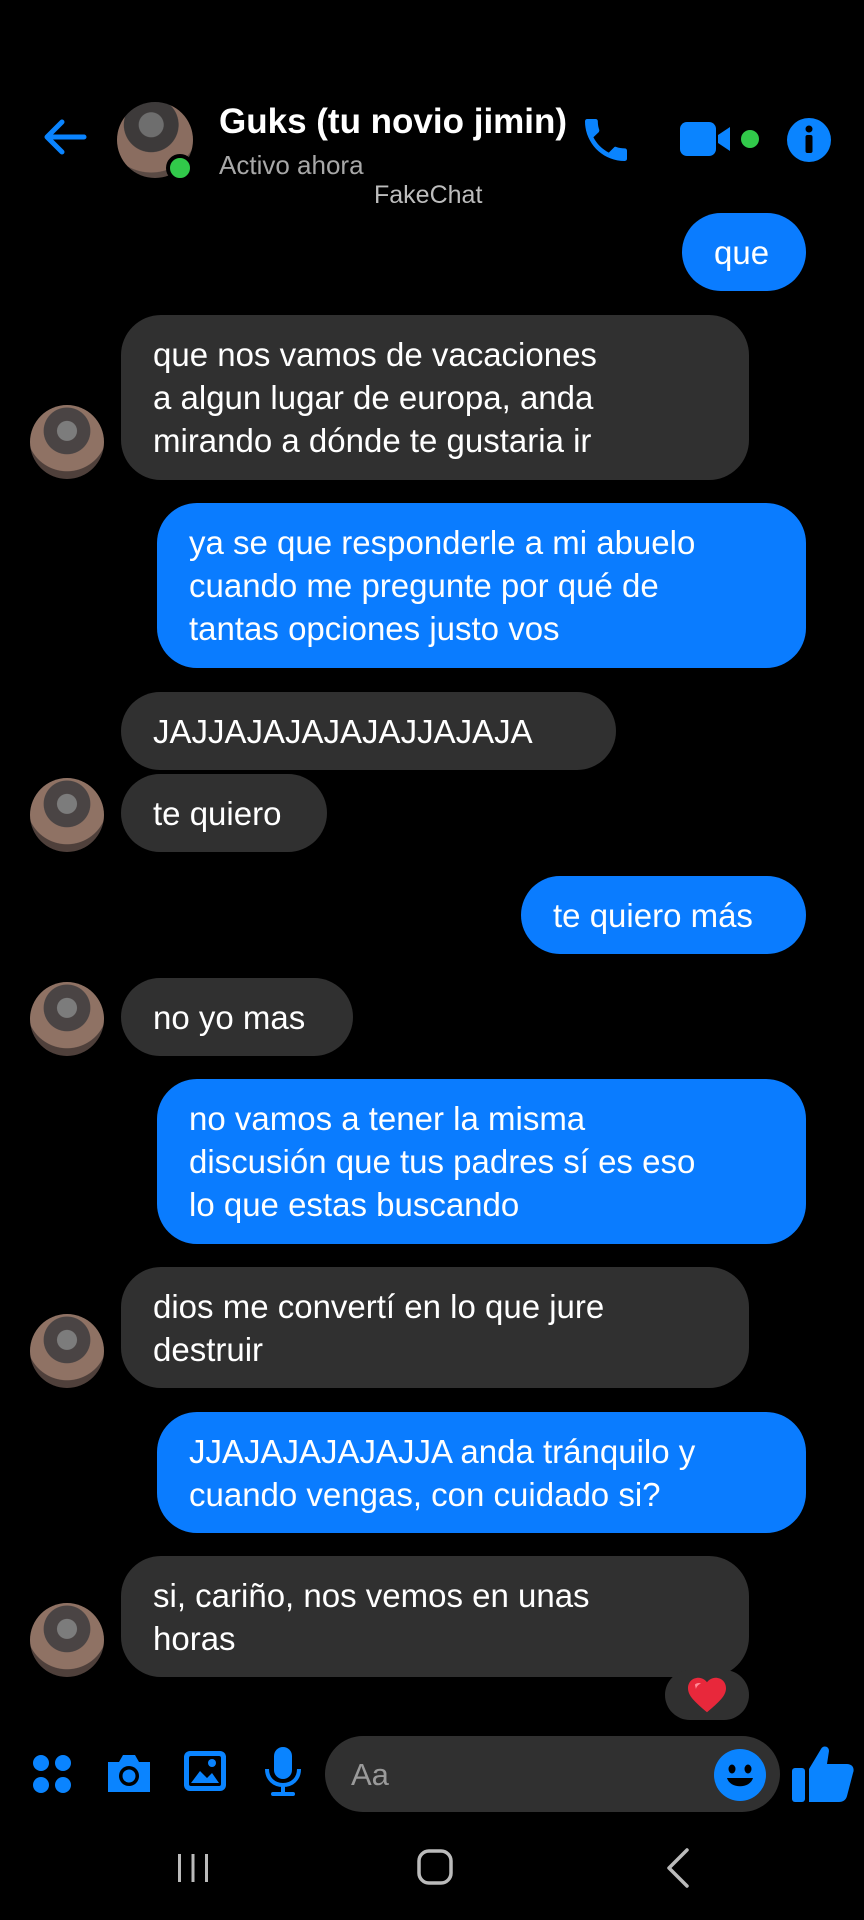  I want to click on apps-grid-icon, so click(52, 1774).